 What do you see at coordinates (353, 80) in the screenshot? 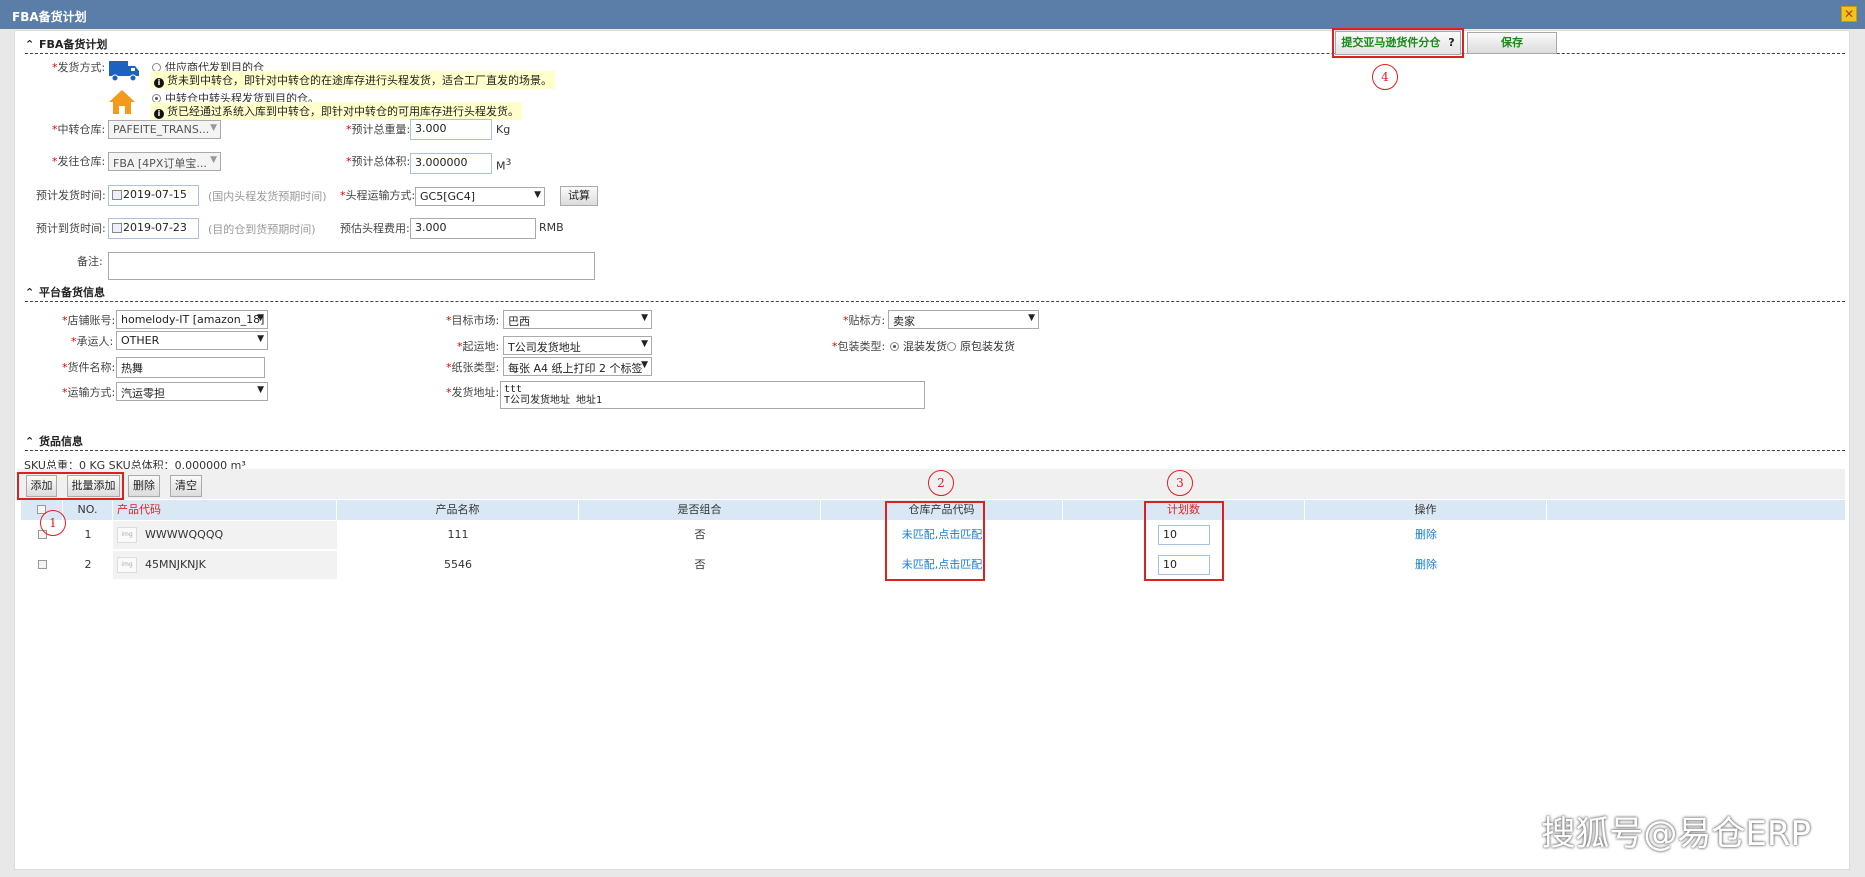
I see `ship-option-1-notice: i 货未到中转仓，即针对中转仓的在途库存进行头程发货，适合工厂直发的场景。` at bounding box center [353, 80].